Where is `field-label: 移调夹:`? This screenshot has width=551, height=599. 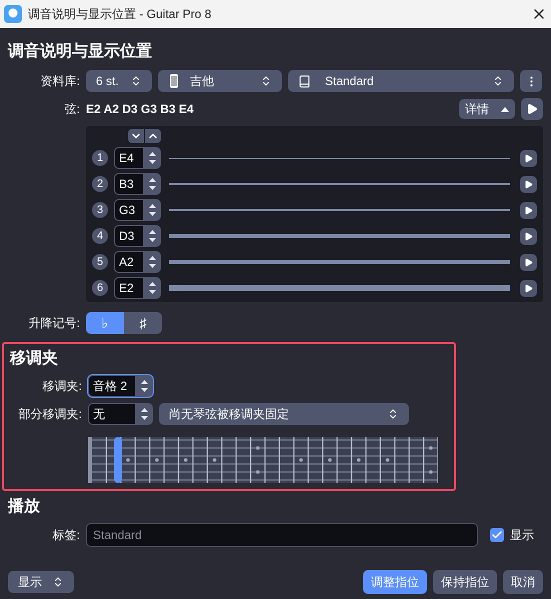
field-label: 移调夹: is located at coordinates (62, 386).